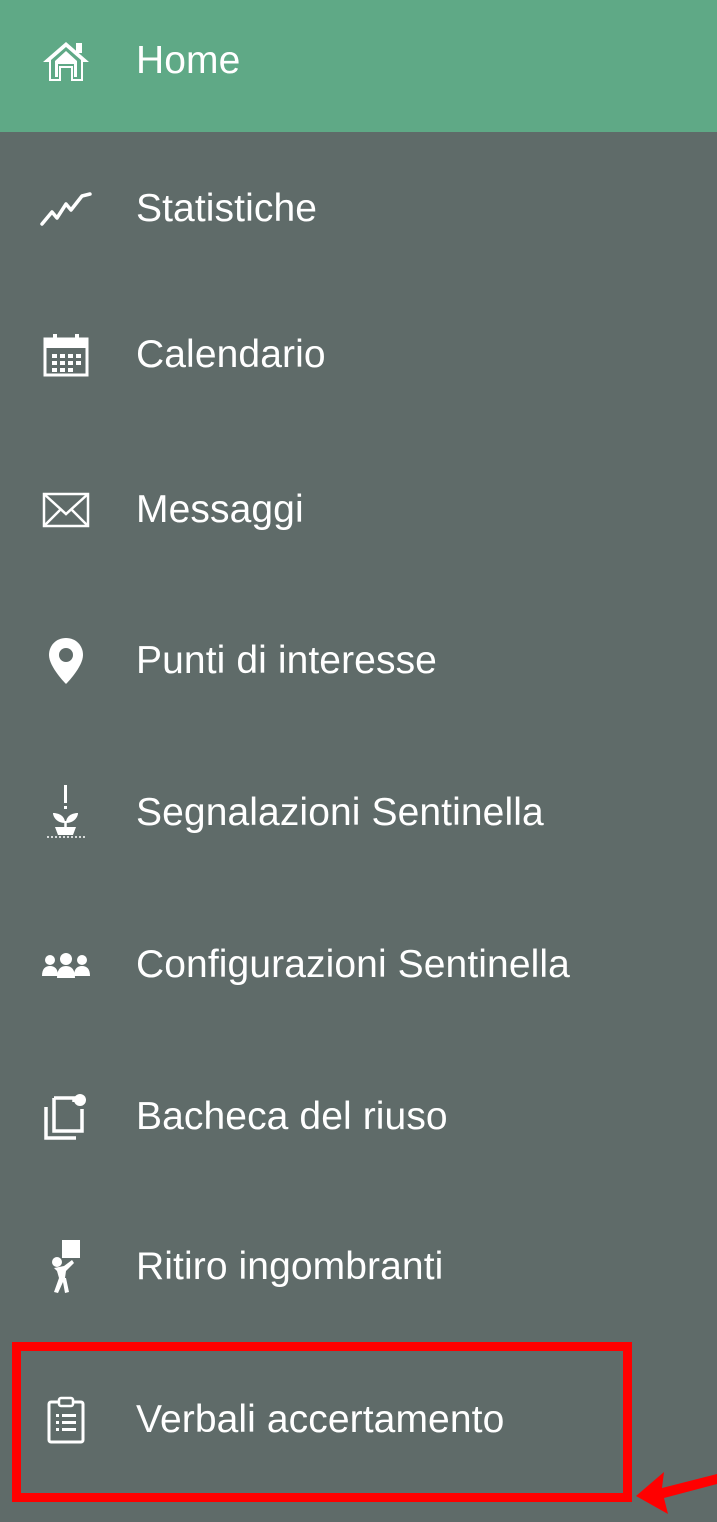  I want to click on sidebar-item-statistiche: Statistiche, so click(358, 209).